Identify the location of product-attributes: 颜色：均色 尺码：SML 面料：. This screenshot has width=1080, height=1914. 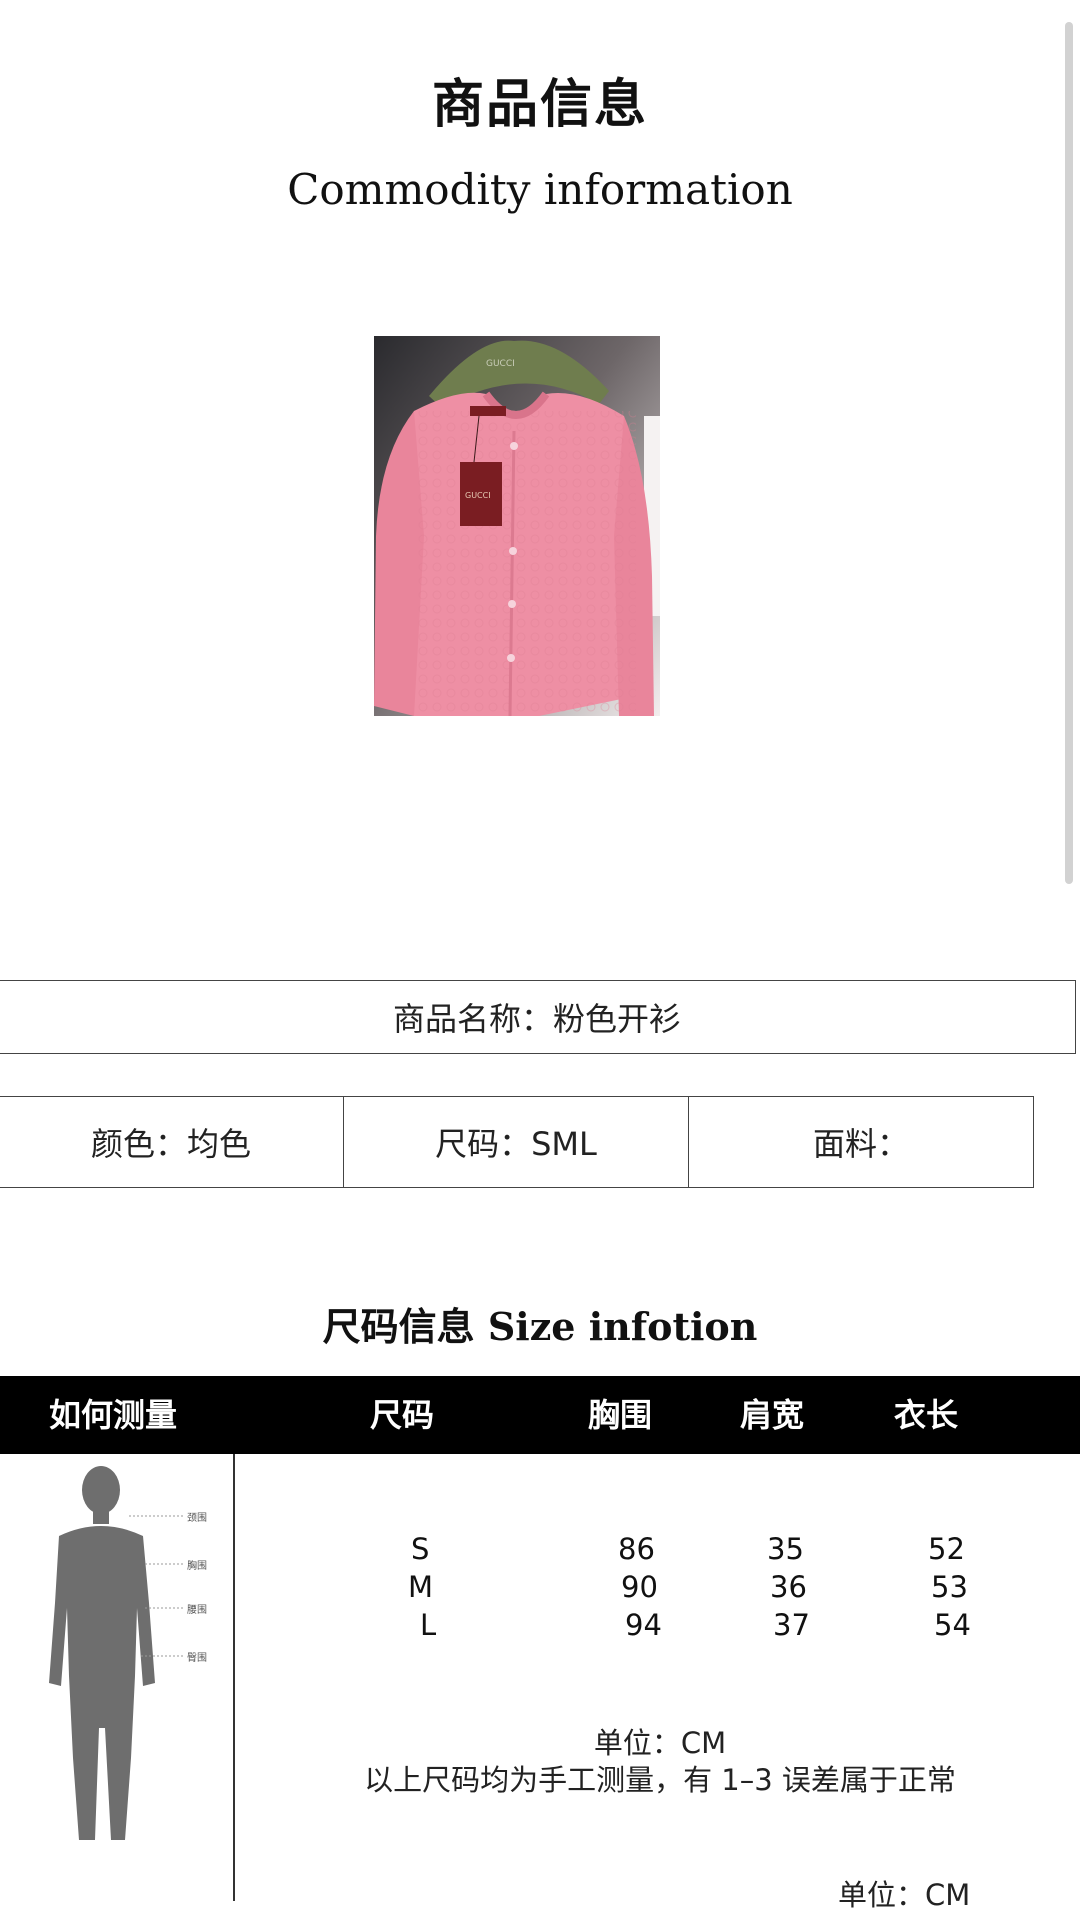
(517, 1142).